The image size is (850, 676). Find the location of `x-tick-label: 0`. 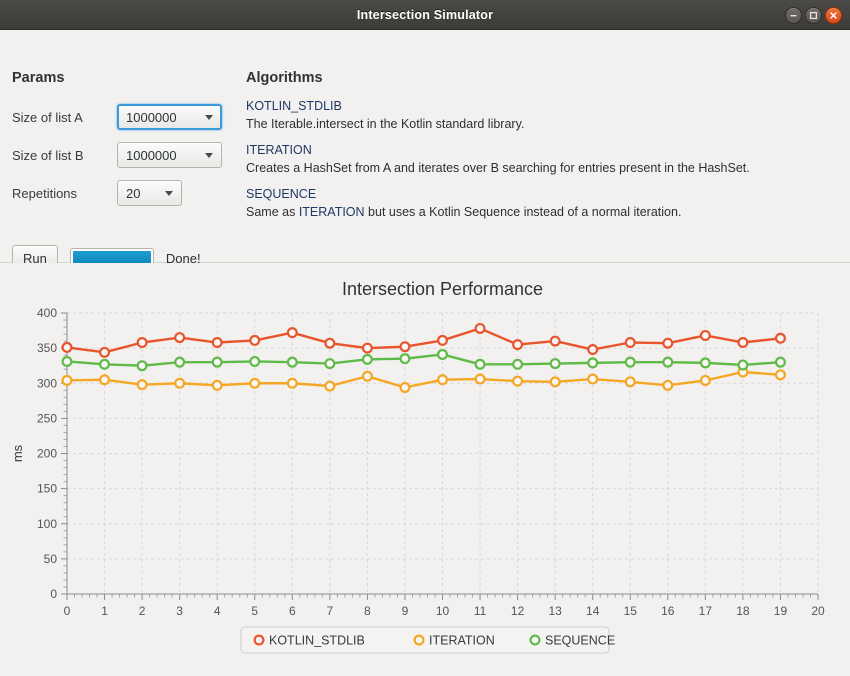

x-tick-label: 0 is located at coordinates (67, 611).